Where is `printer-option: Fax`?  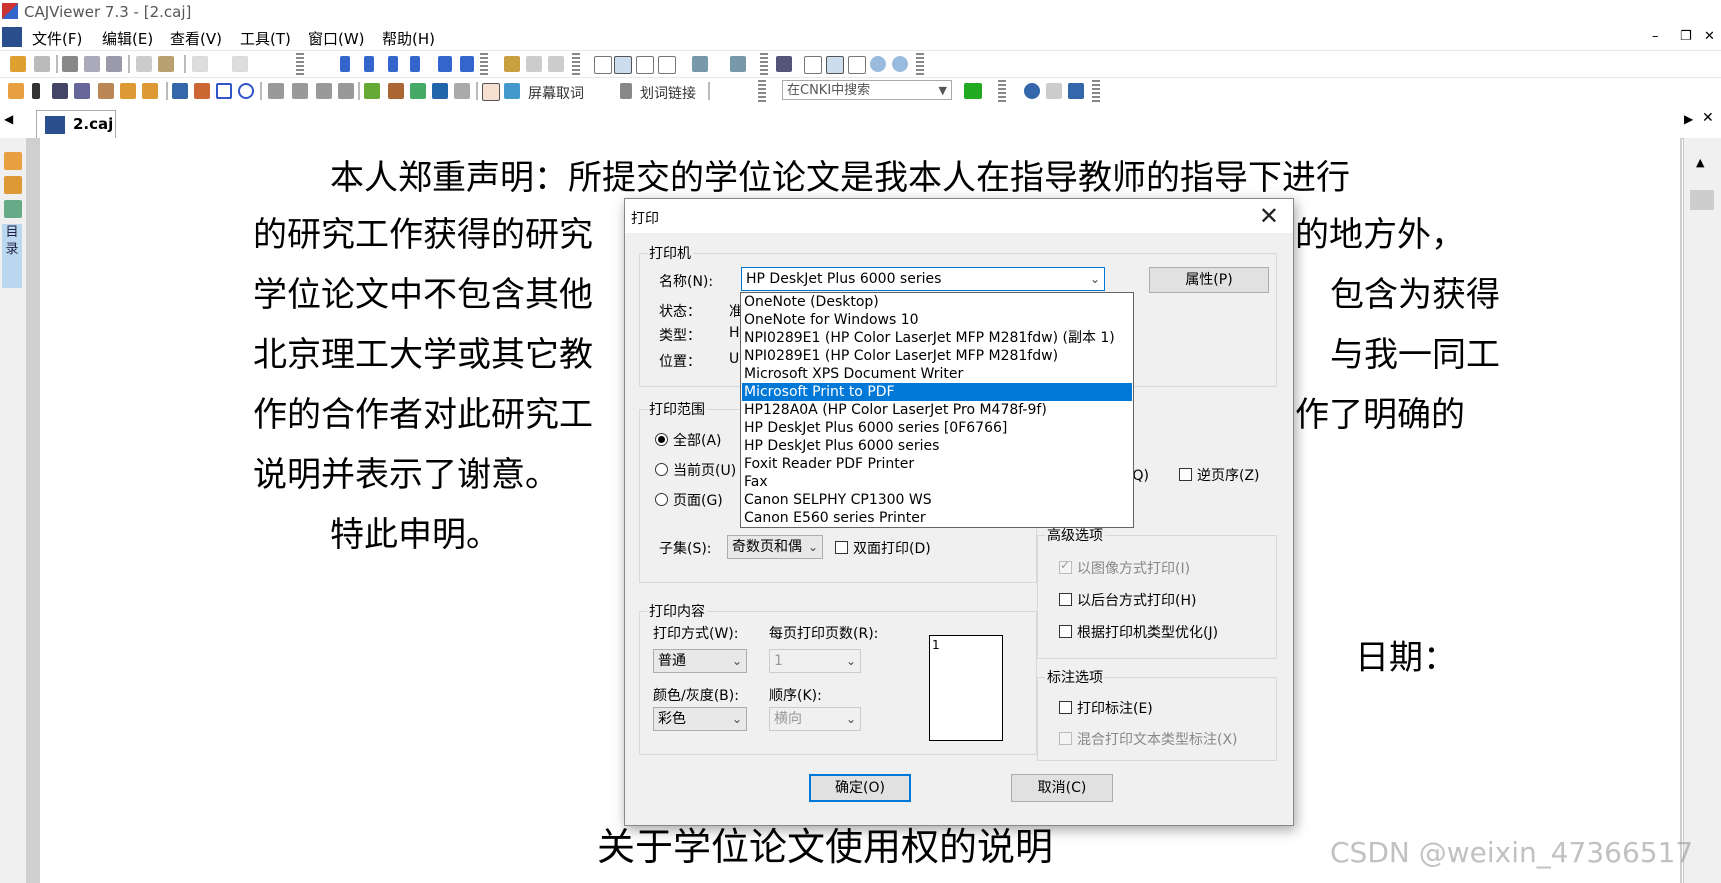
printer-option: Fax is located at coordinates (937, 482).